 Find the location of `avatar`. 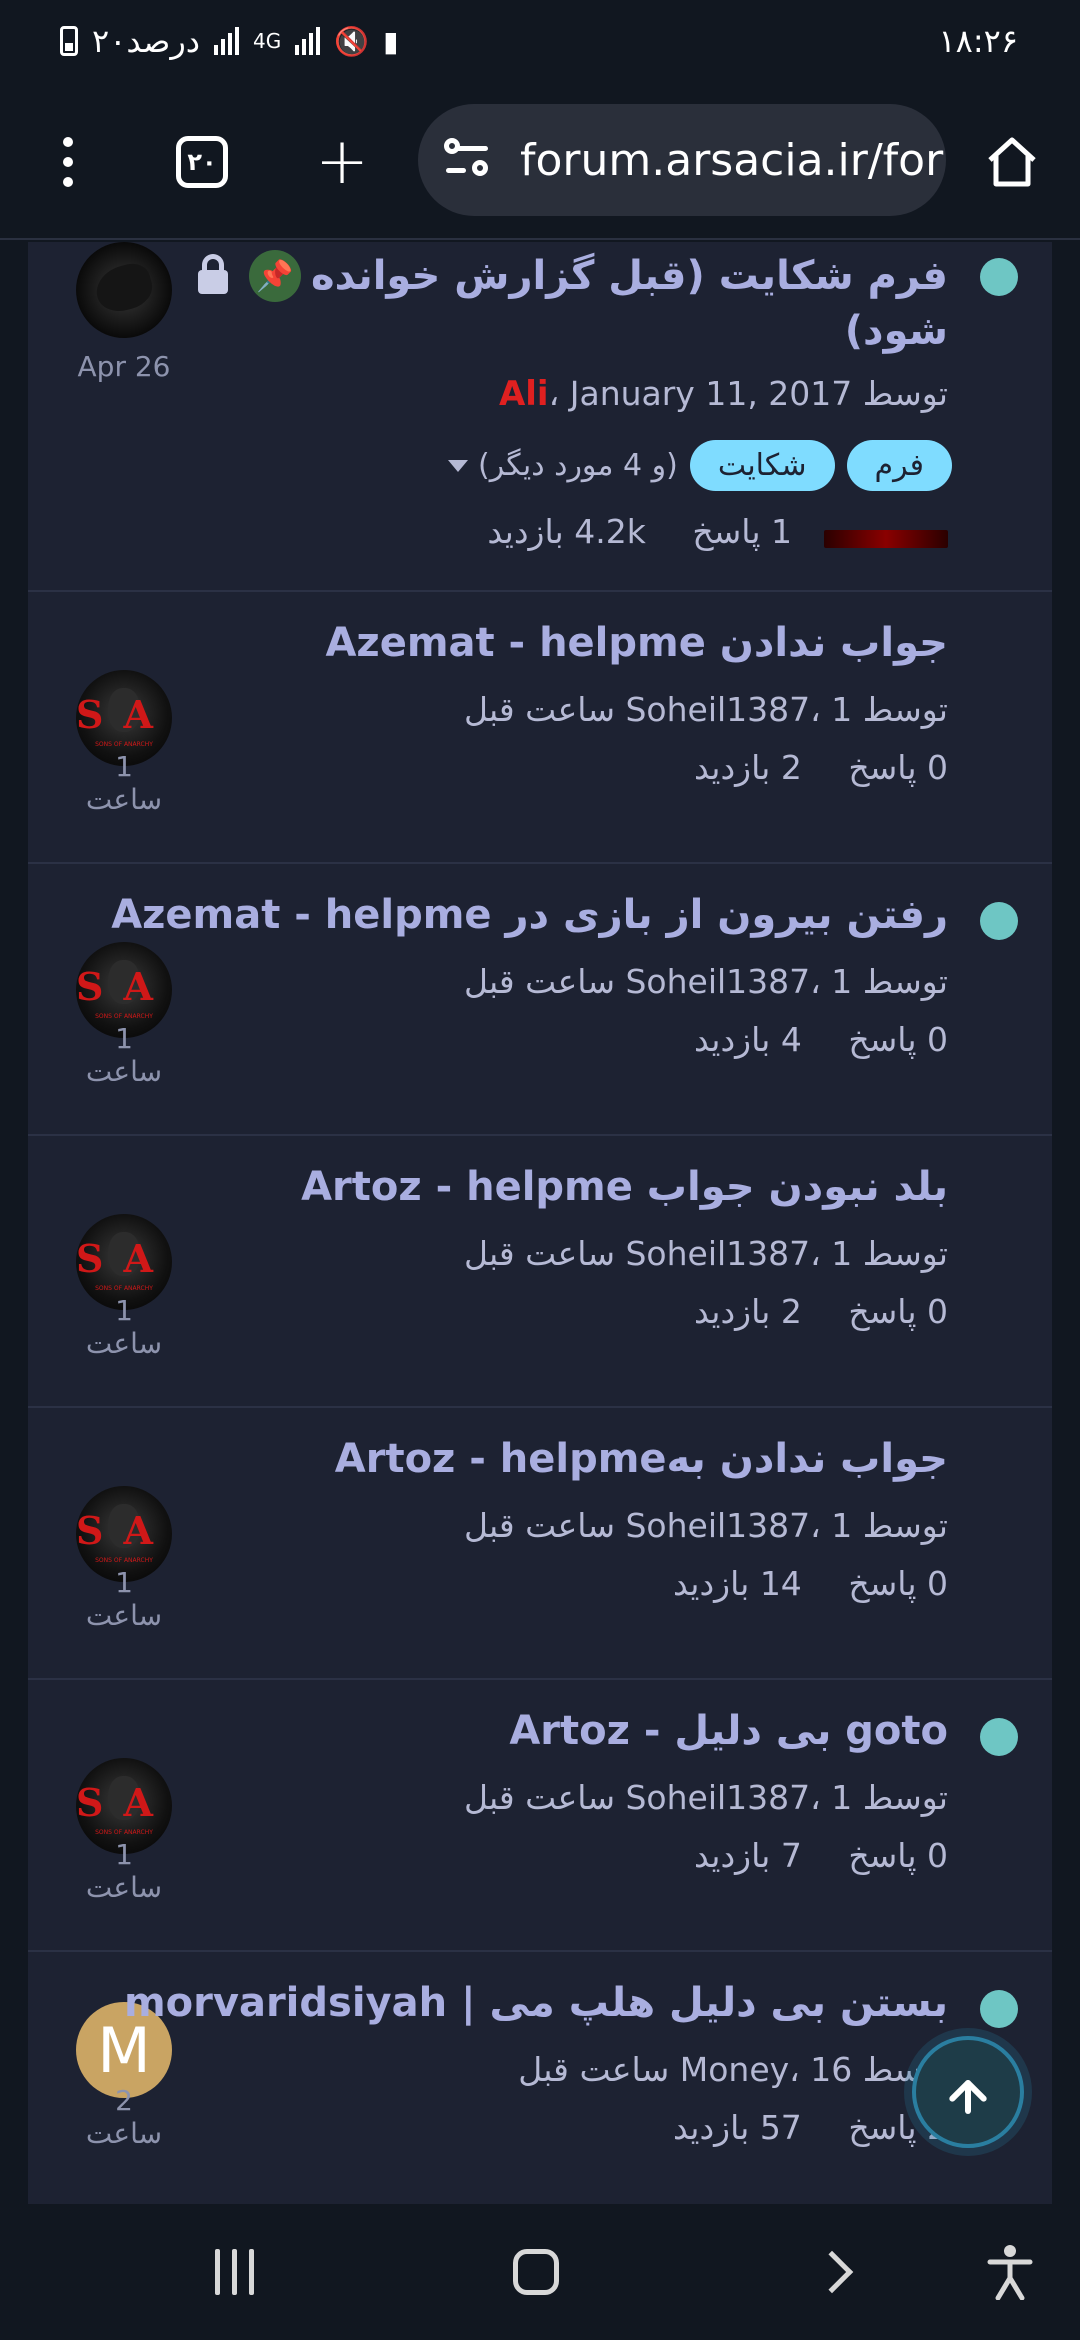

avatar is located at coordinates (124, 290).